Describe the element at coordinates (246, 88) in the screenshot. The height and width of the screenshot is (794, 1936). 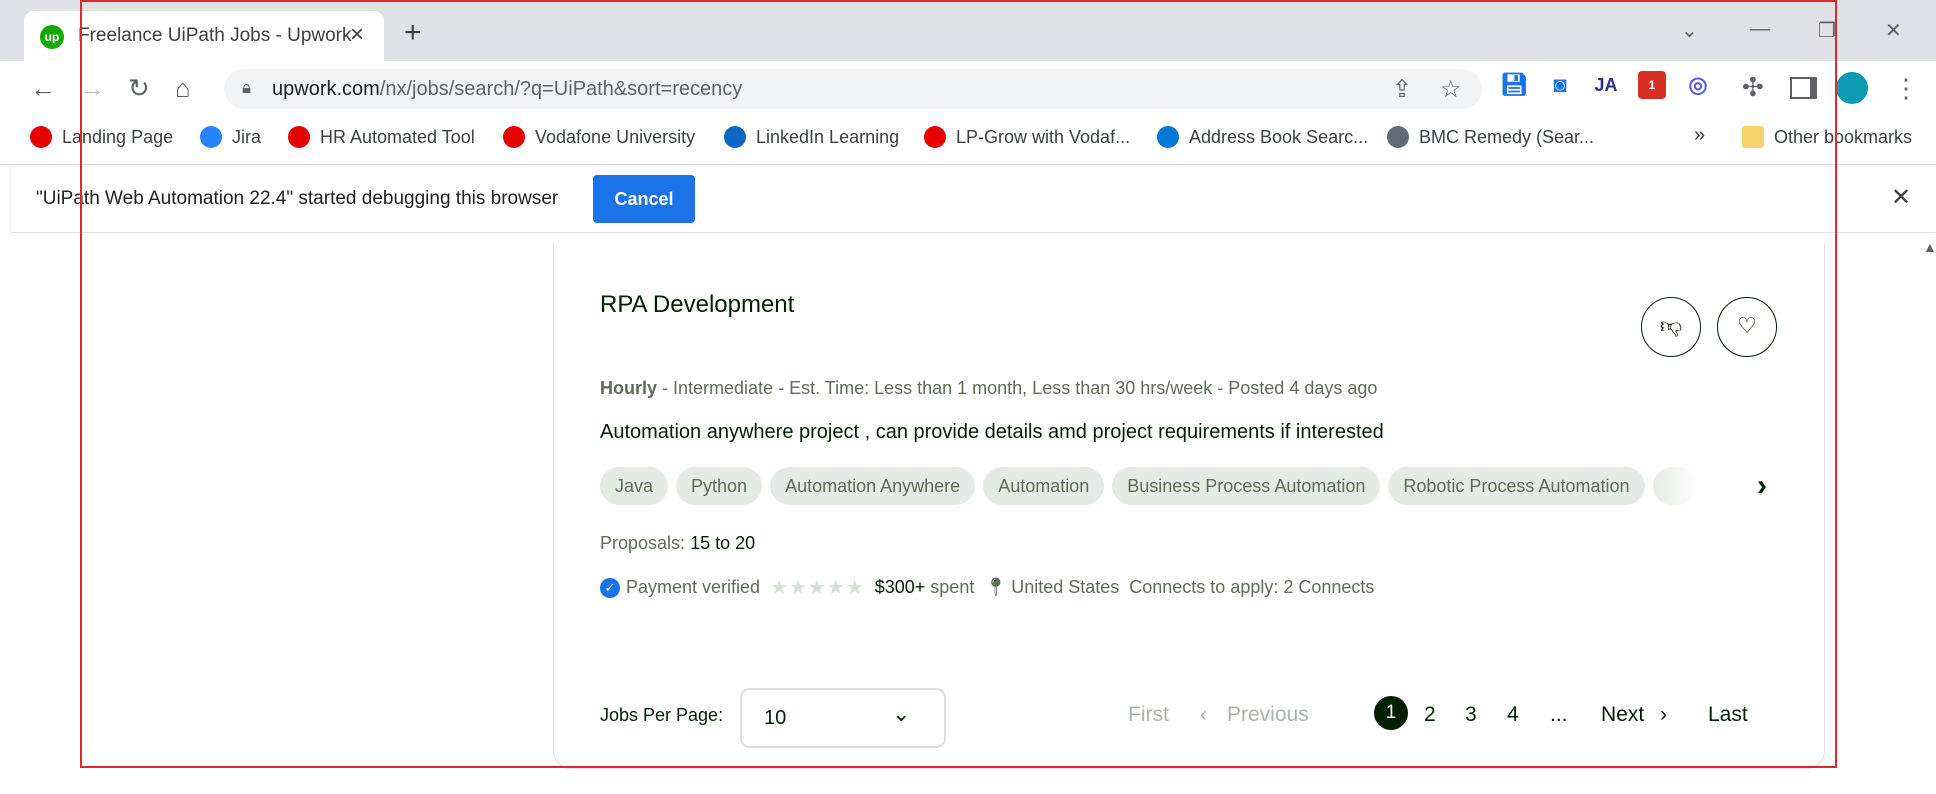
I see `lock-icon: 🔒︎` at that location.